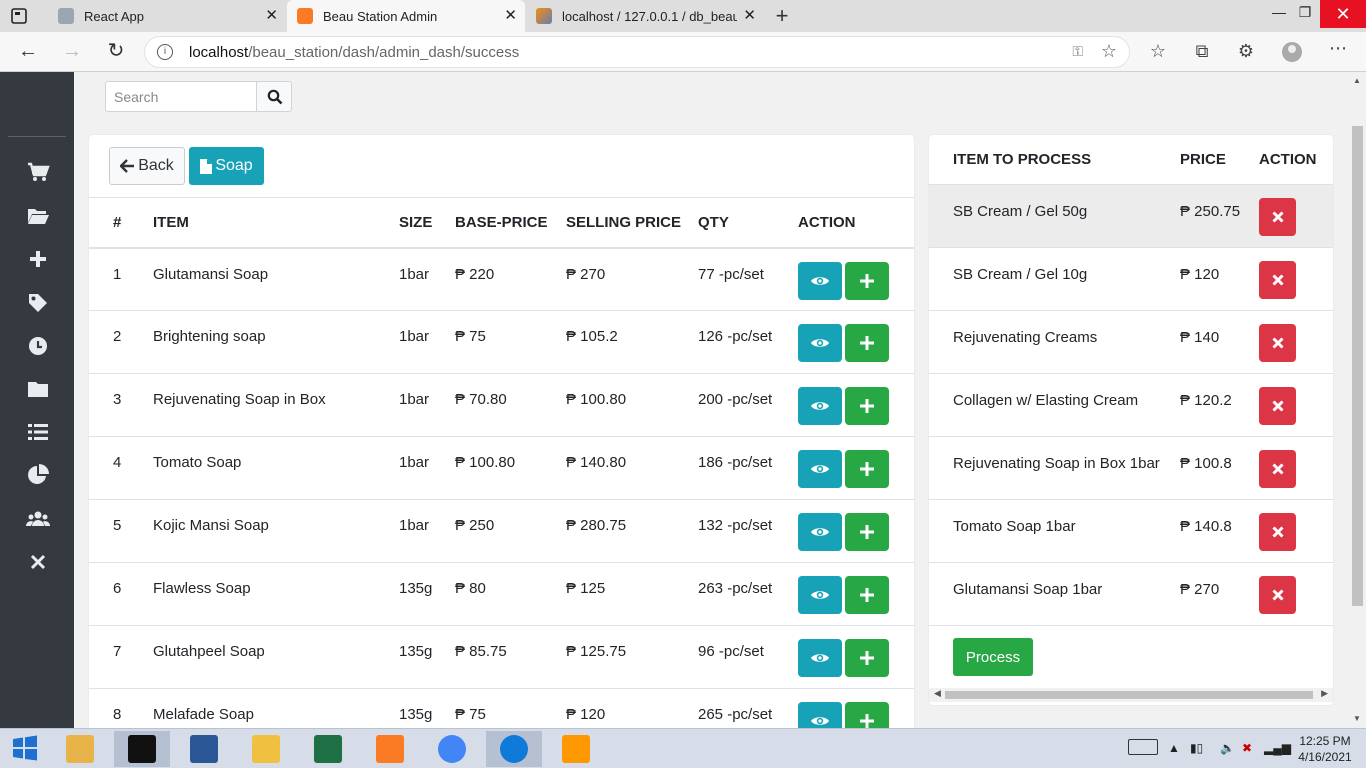 The width and height of the screenshot is (1366, 768). Describe the element at coordinates (38, 519) in the screenshot. I see `users-icon` at that location.